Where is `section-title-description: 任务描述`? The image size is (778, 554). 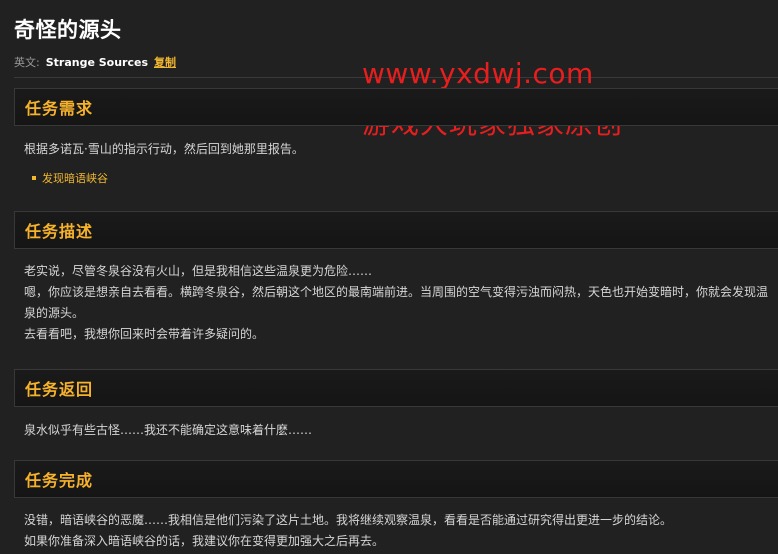 section-title-description: 任务描述 is located at coordinates (59, 231).